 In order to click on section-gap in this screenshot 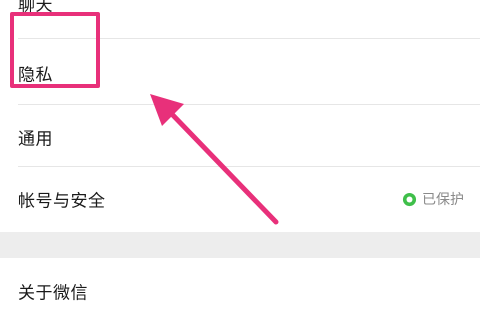, I will do `click(240, 245)`.